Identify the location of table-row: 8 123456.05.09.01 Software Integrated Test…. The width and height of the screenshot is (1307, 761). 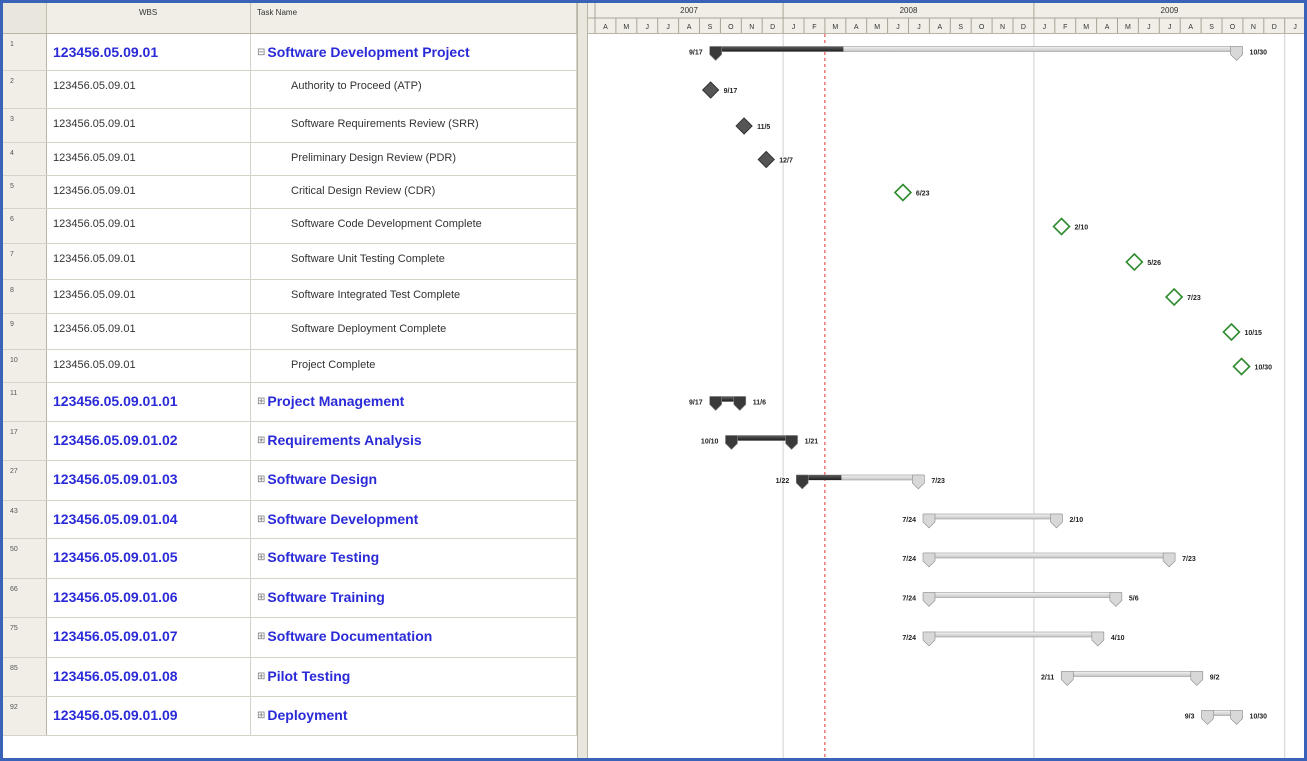
(294, 297).